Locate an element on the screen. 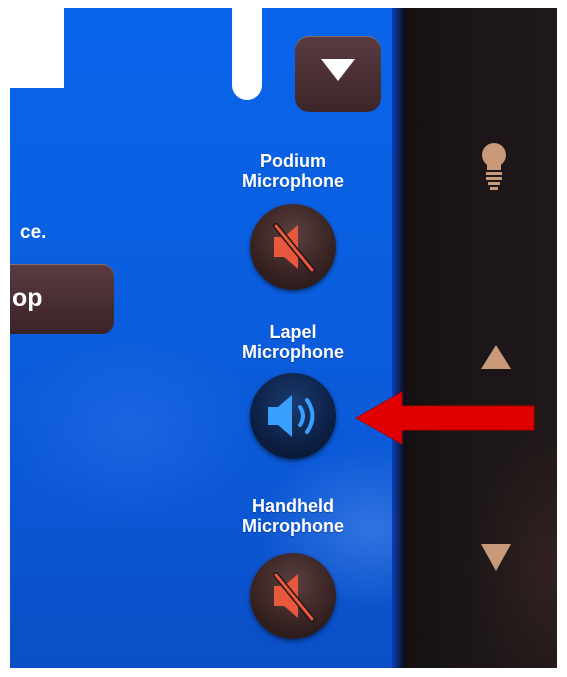 Image resolution: width=567 pixels, height=677 pixels. podium-mic-label: Podium Microphone is located at coordinates (293, 171).